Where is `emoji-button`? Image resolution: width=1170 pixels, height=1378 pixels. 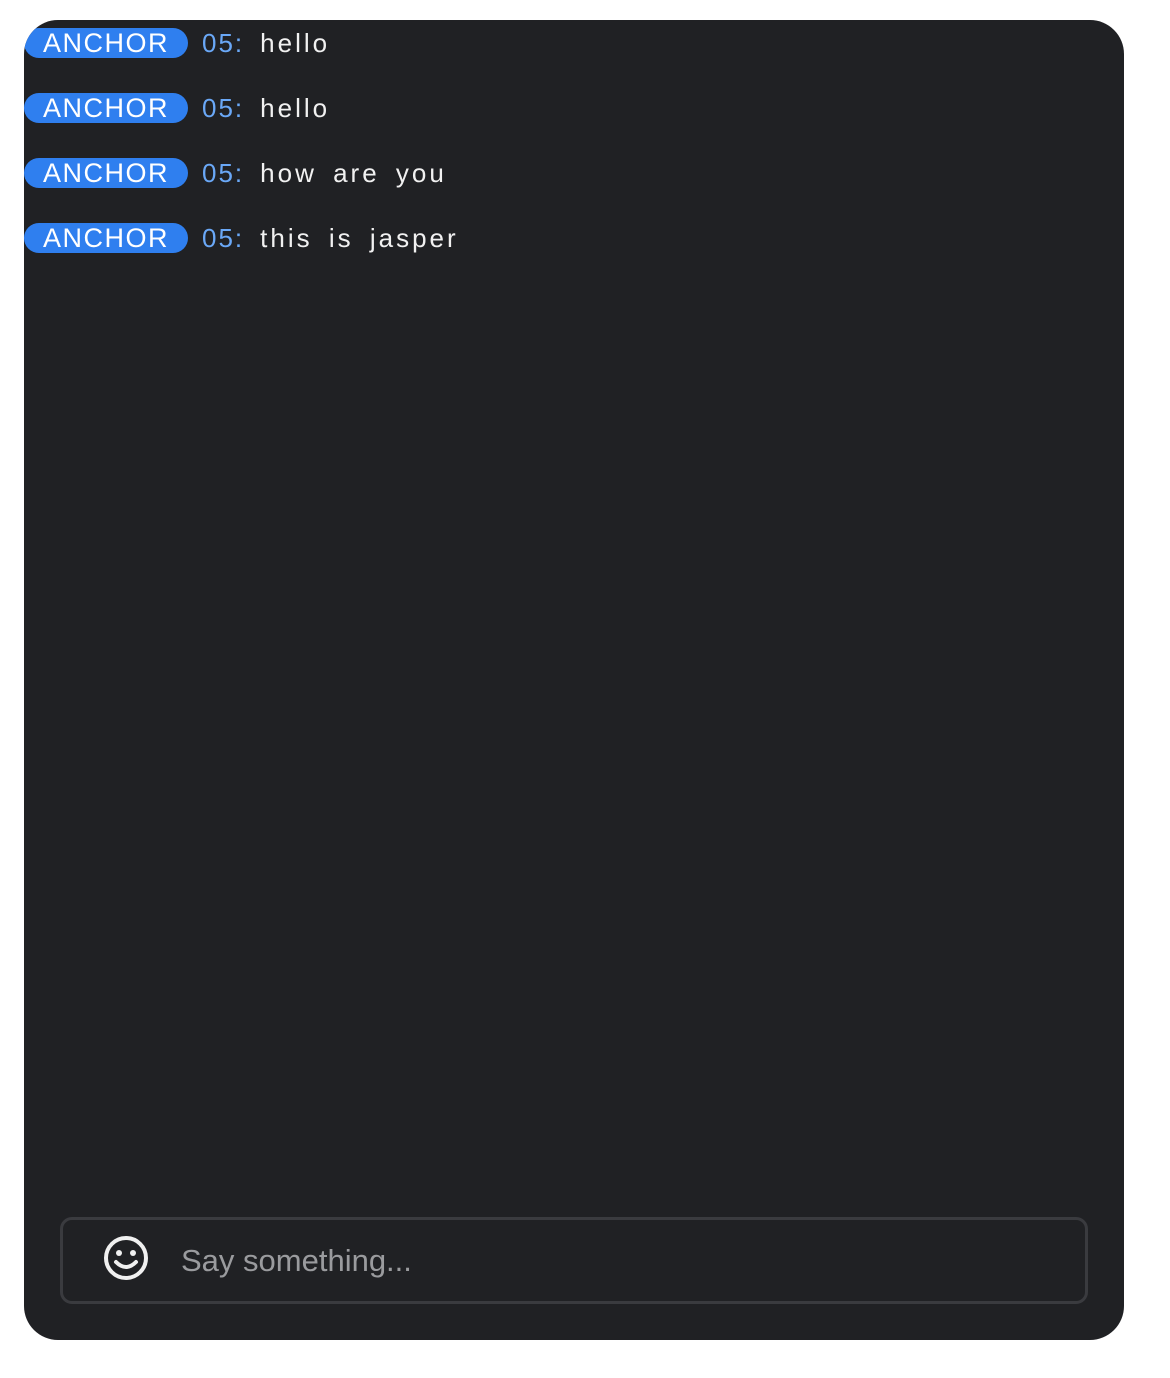
emoji-button is located at coordinates (126, 1261).